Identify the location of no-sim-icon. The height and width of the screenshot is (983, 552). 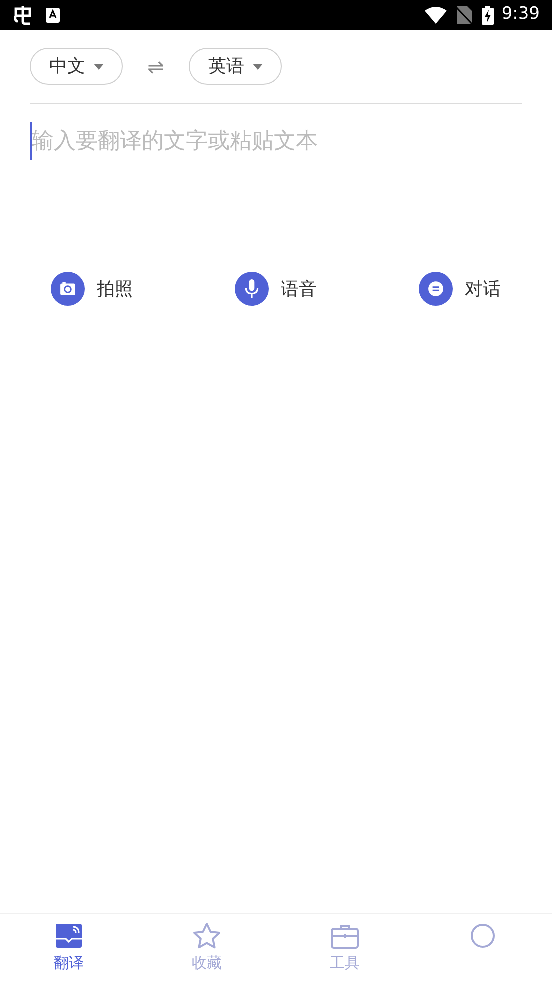
(464, 15).